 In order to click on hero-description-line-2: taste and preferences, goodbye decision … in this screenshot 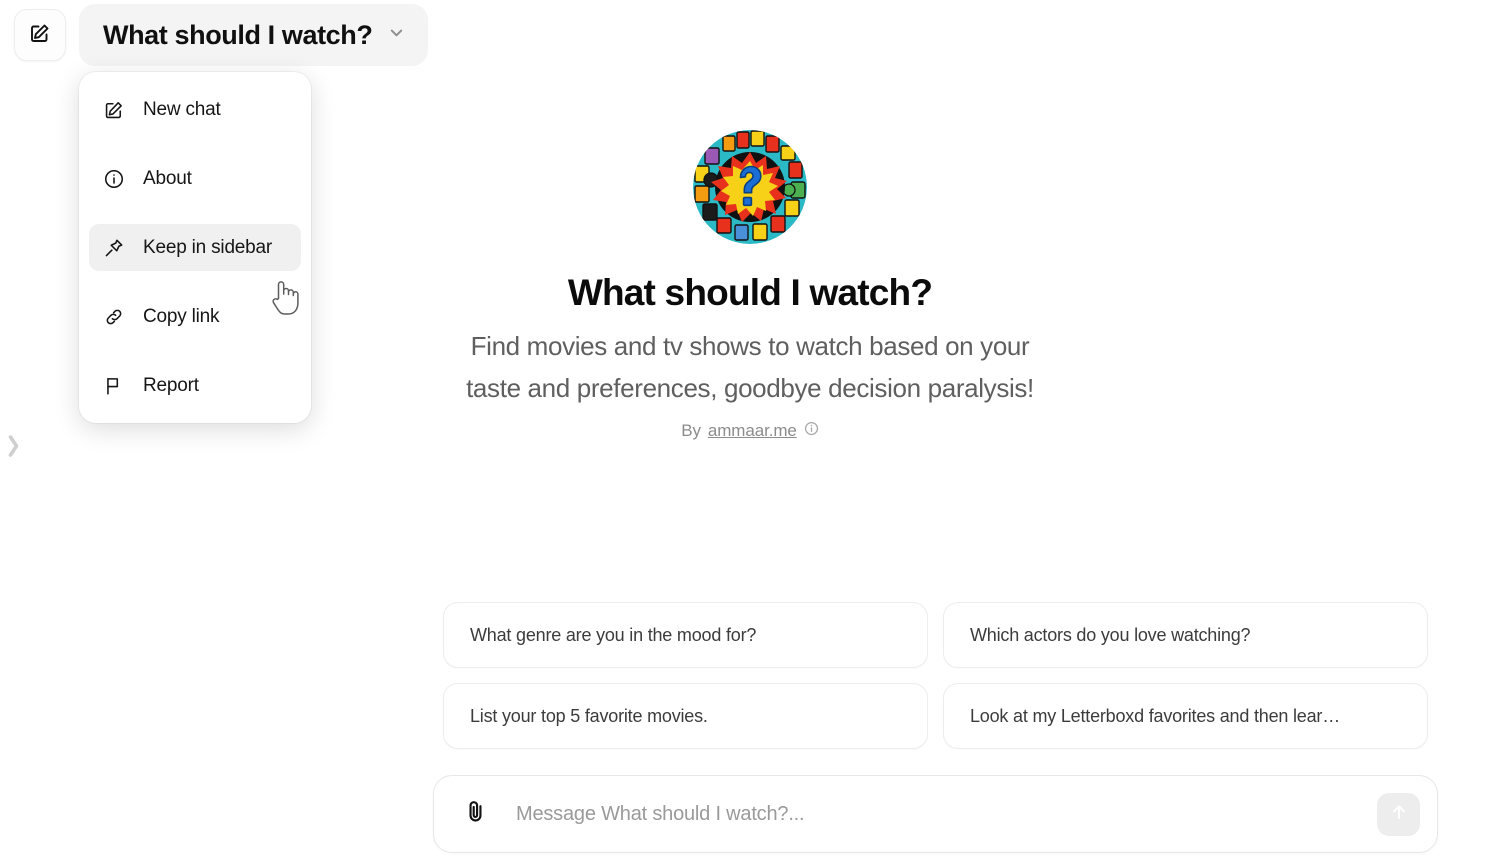, I will do `click(750, 387)`.